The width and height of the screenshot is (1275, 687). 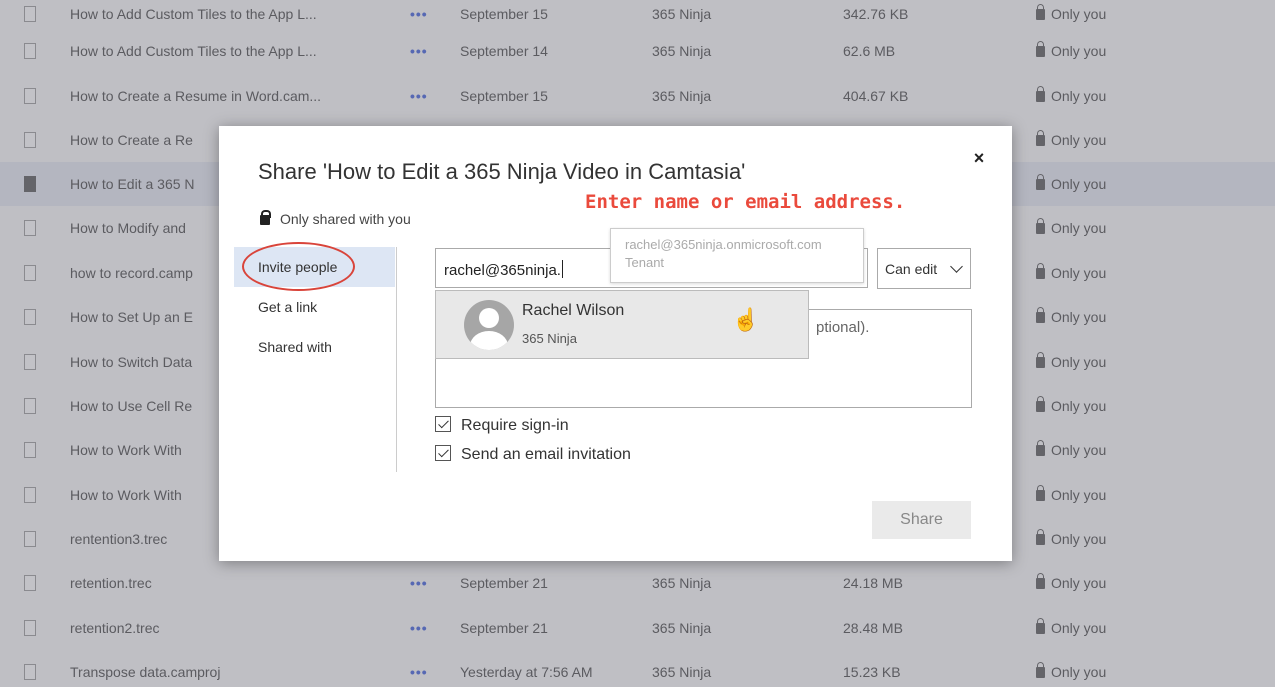 I want to click on send-invitation-checkbox: Send an email invitation, so click(x=533, y=454).